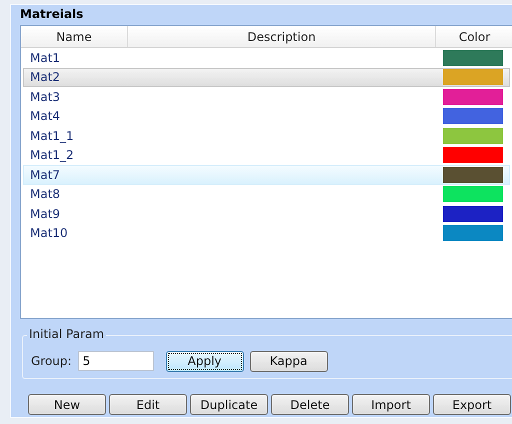 This screenshot has height=424, width=512. Describe the element at coordinates (266, 77) in the screenshot. I see `table-row: Mat2` at that location.